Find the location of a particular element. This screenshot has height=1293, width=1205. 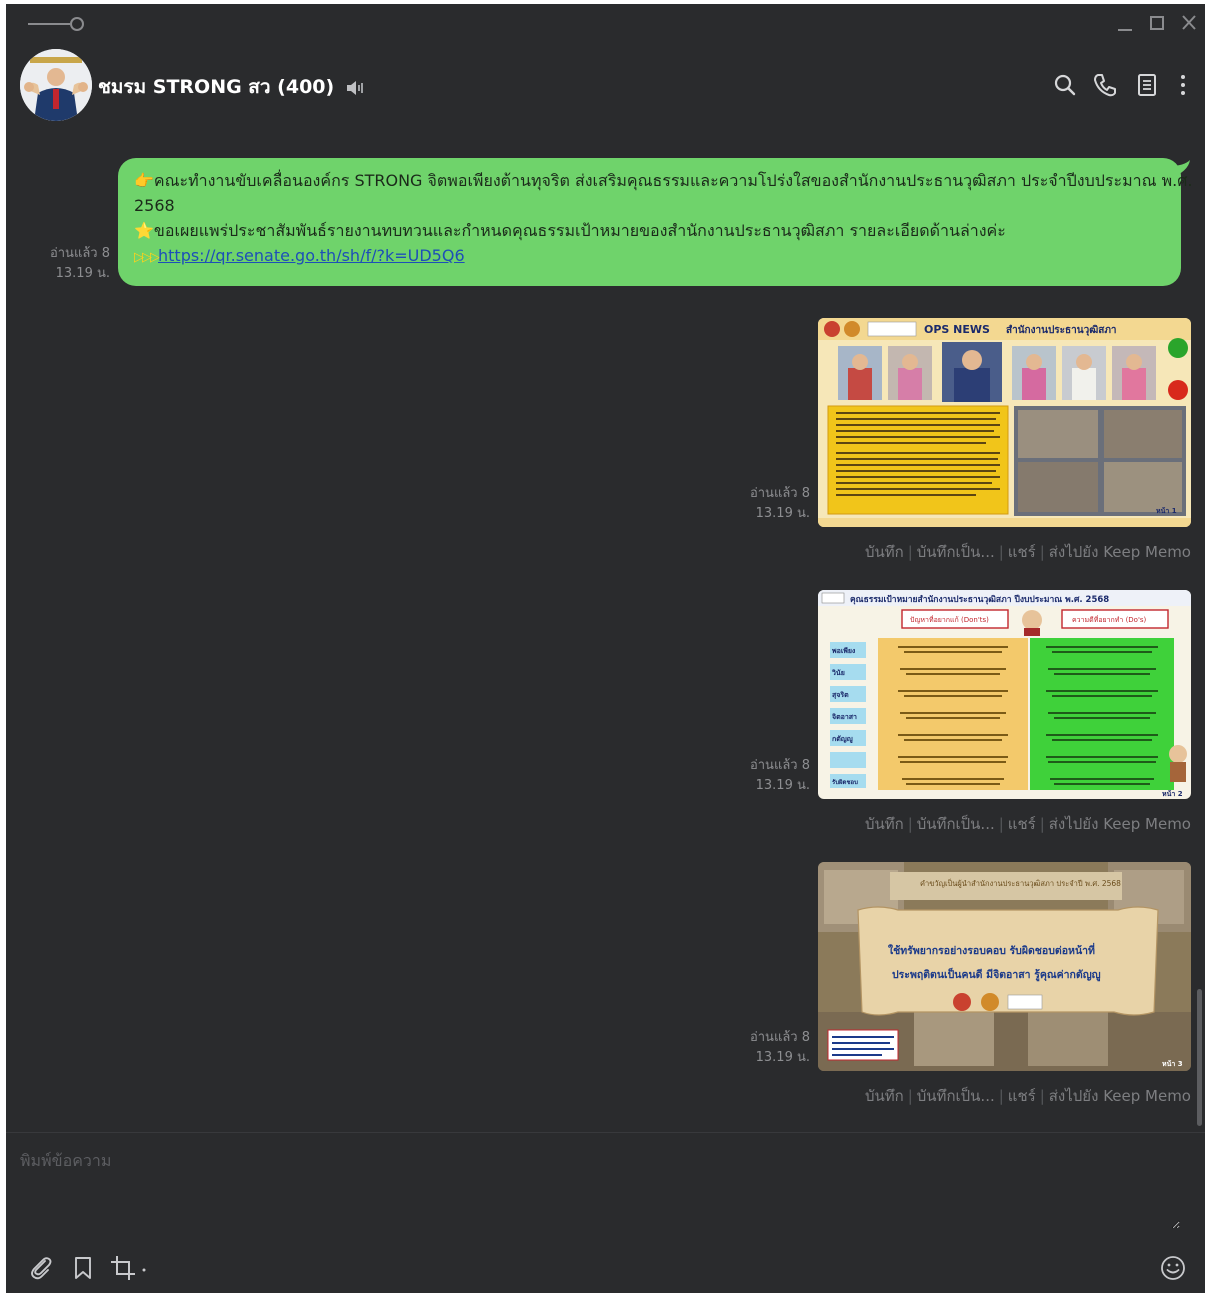

page-number: หน้า 2 is located at coordinates (1172, 793).